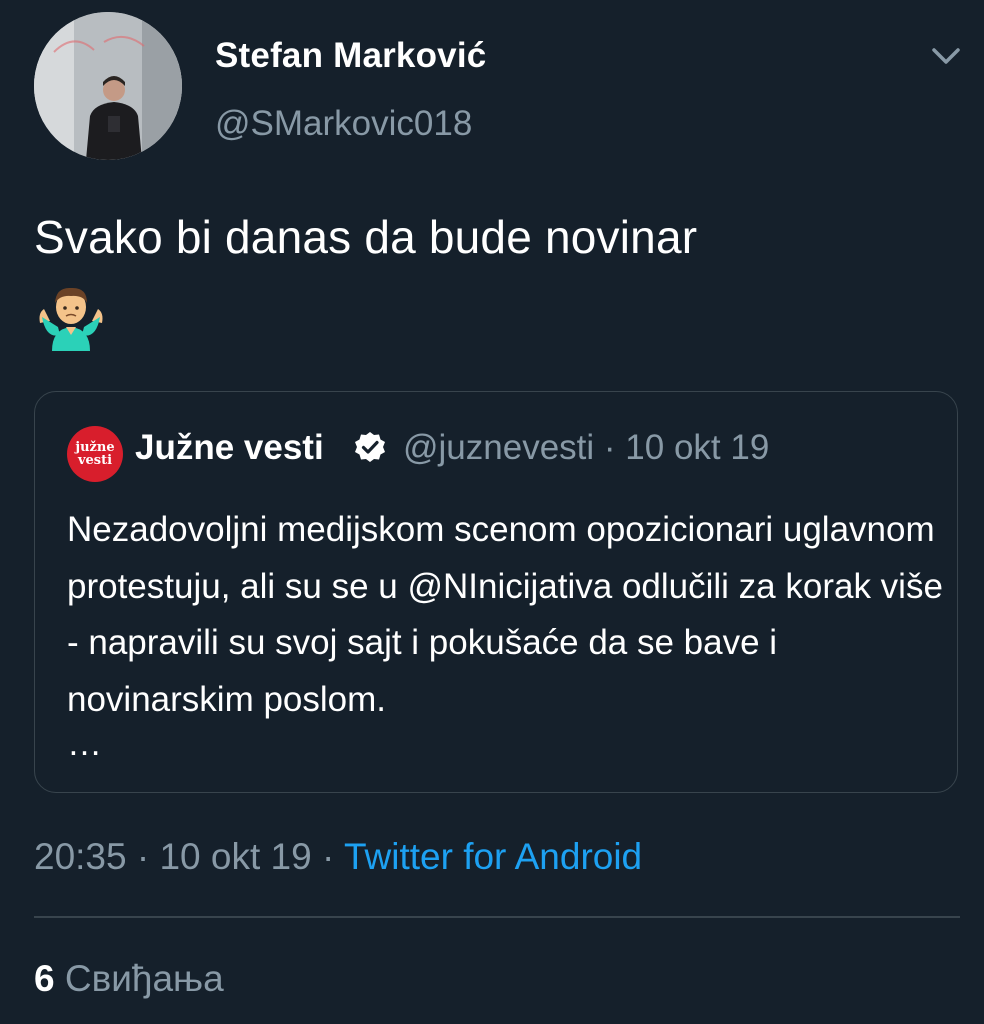 The height and width of the screenshot is (1024, 984). I want to click on quoted-meta: @juznevesti · 10 okt 19, so click(586, 448).